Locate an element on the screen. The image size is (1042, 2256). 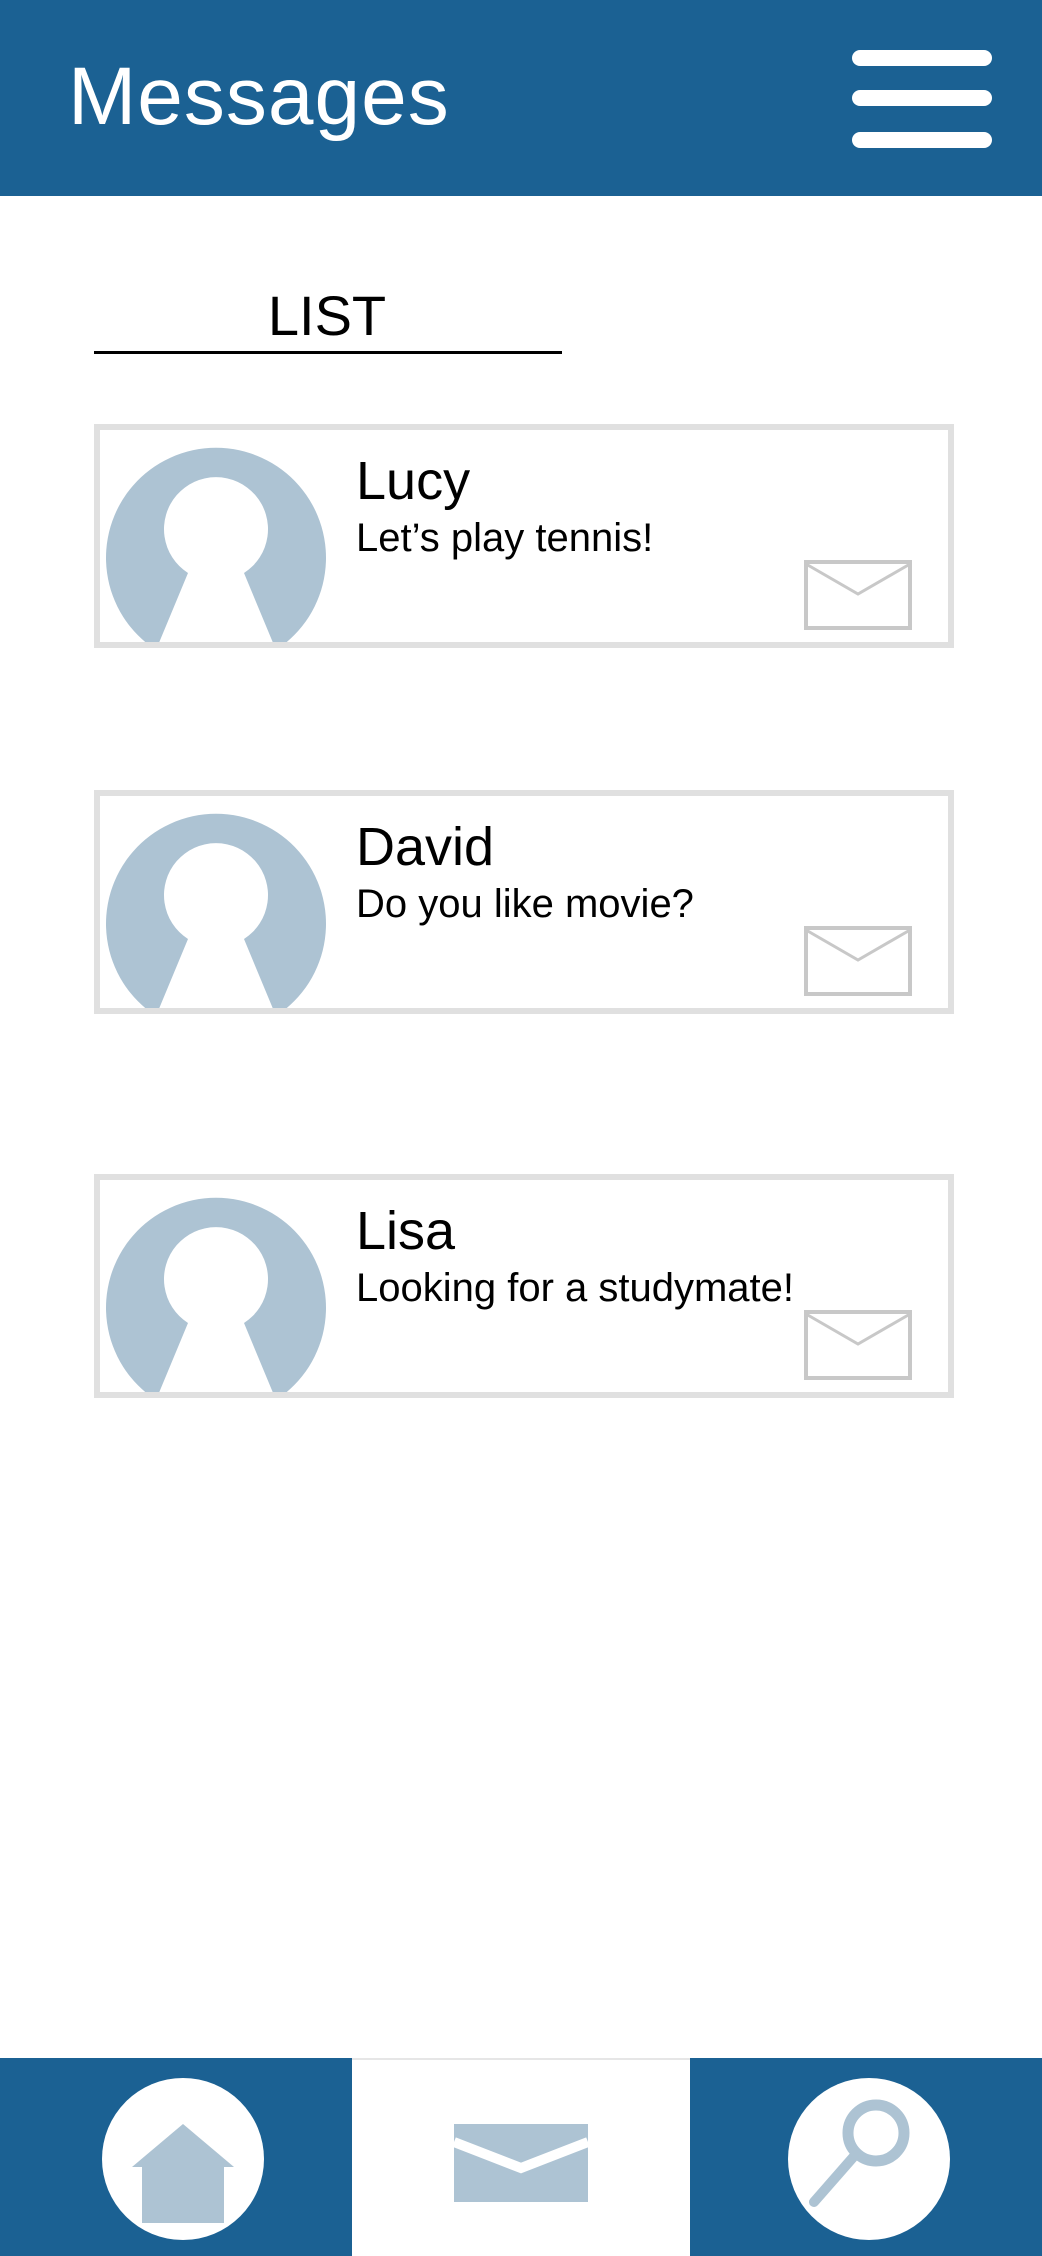
nav-search-circle is located at coordinates (869, 2159).